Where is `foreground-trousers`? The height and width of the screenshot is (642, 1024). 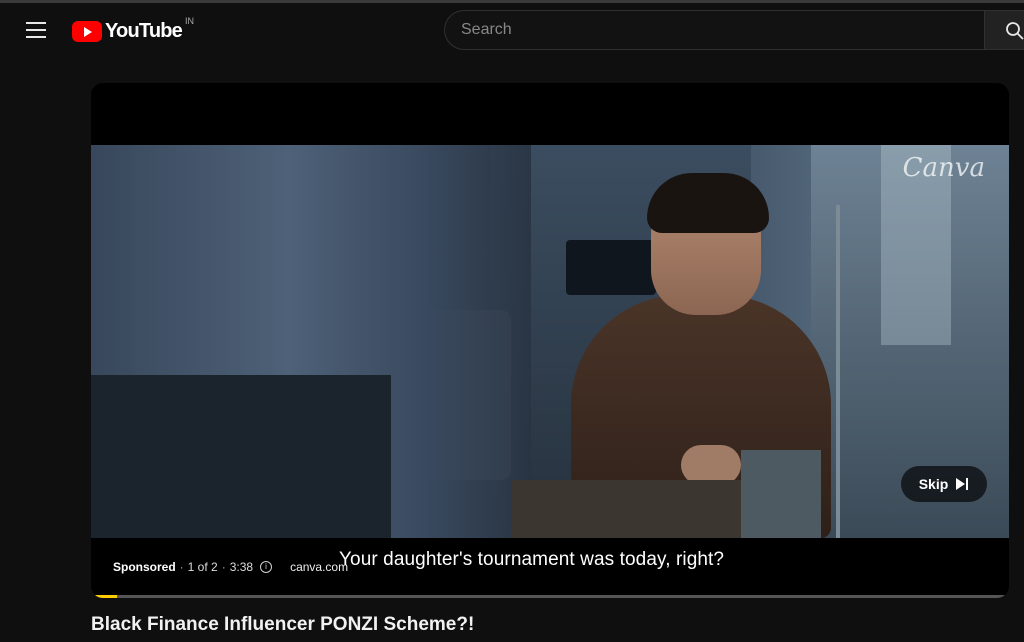 foreground-trousers is located at coordinates (241, 456).